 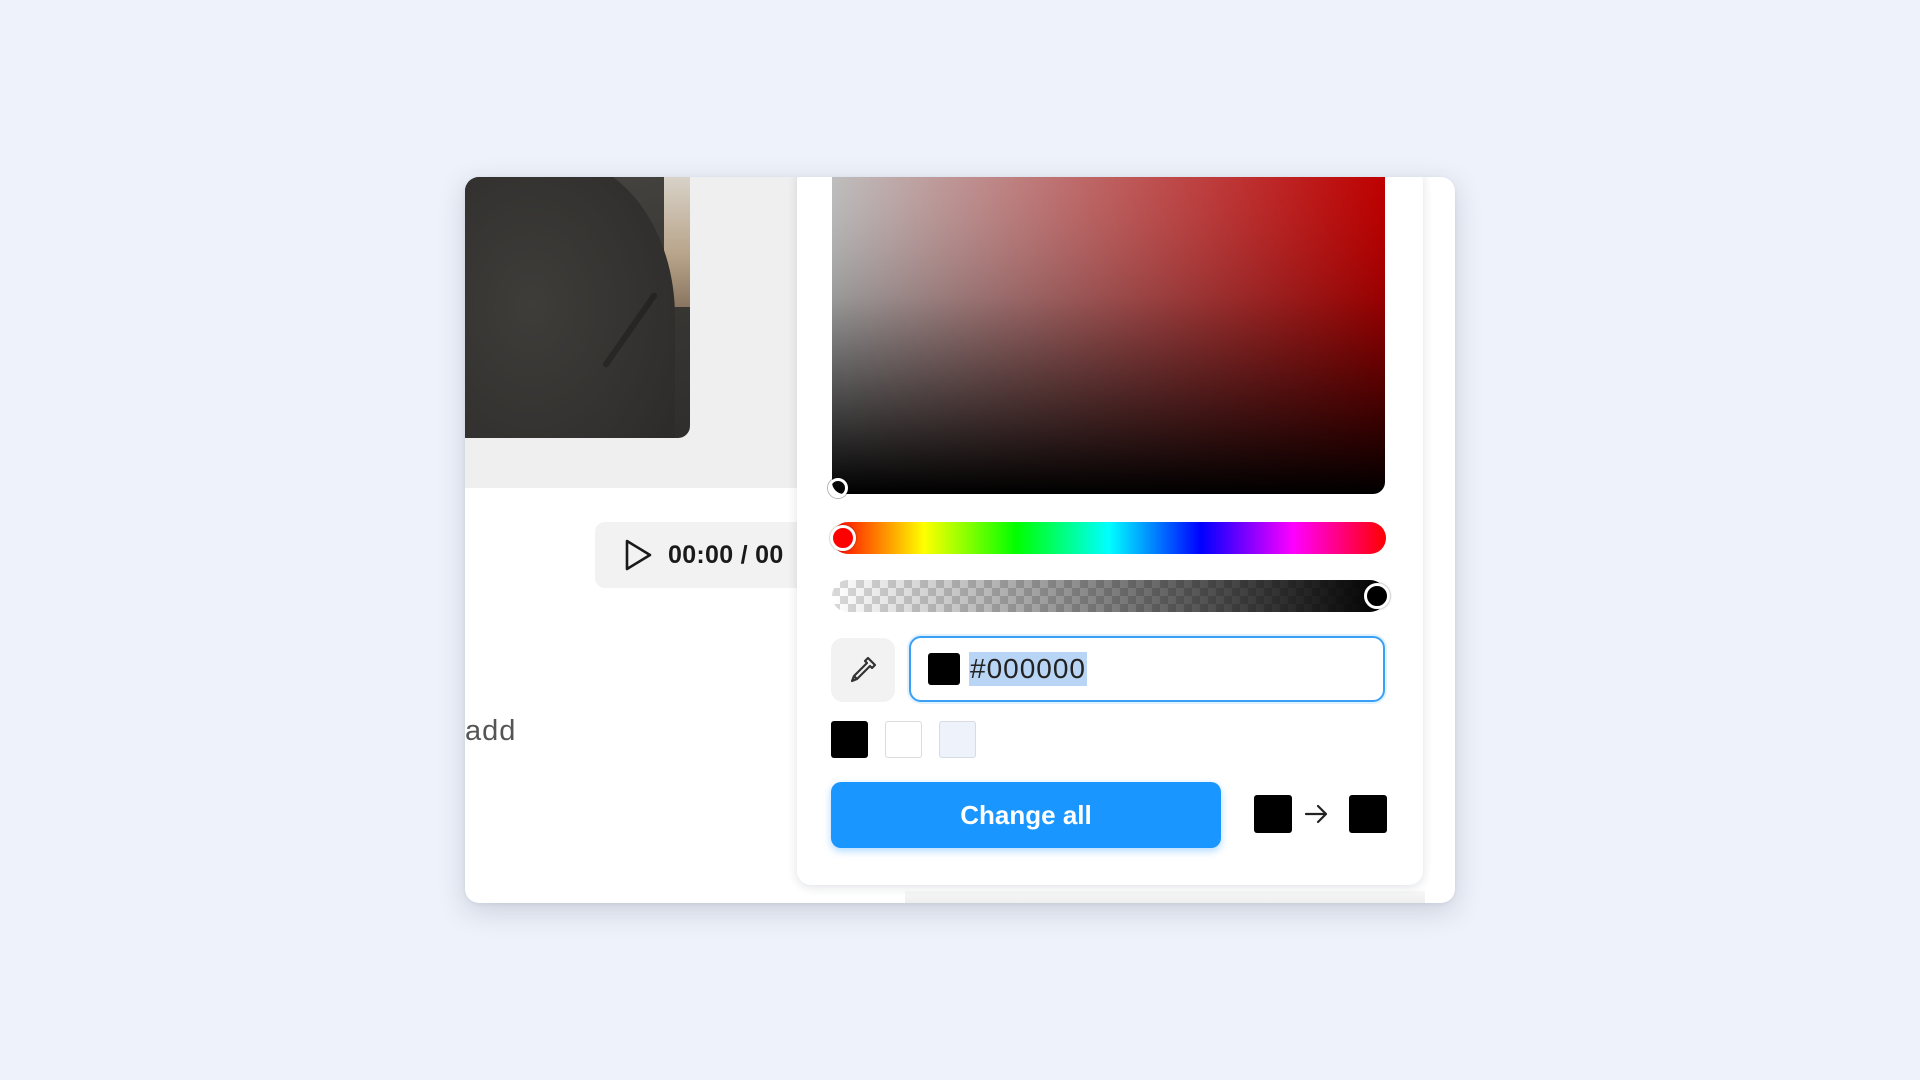 What do you see at coordinates (1316, 814) in the screenshot?
I see `arrow-right-icon` at bounding box center [1316, 814].